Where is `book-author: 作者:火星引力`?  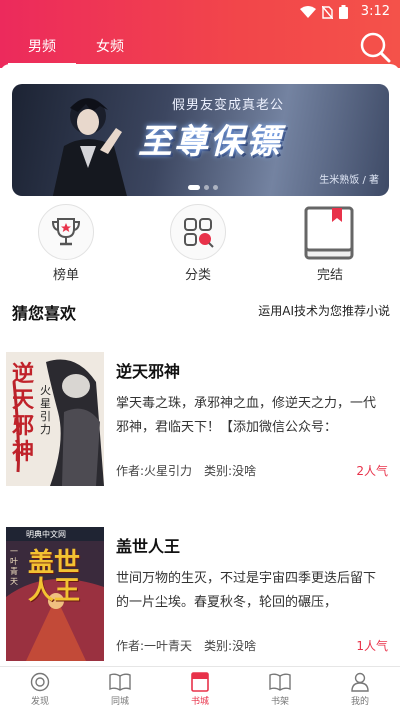 book-author: 作者:火星引力 is located at coordinates (154, 471).